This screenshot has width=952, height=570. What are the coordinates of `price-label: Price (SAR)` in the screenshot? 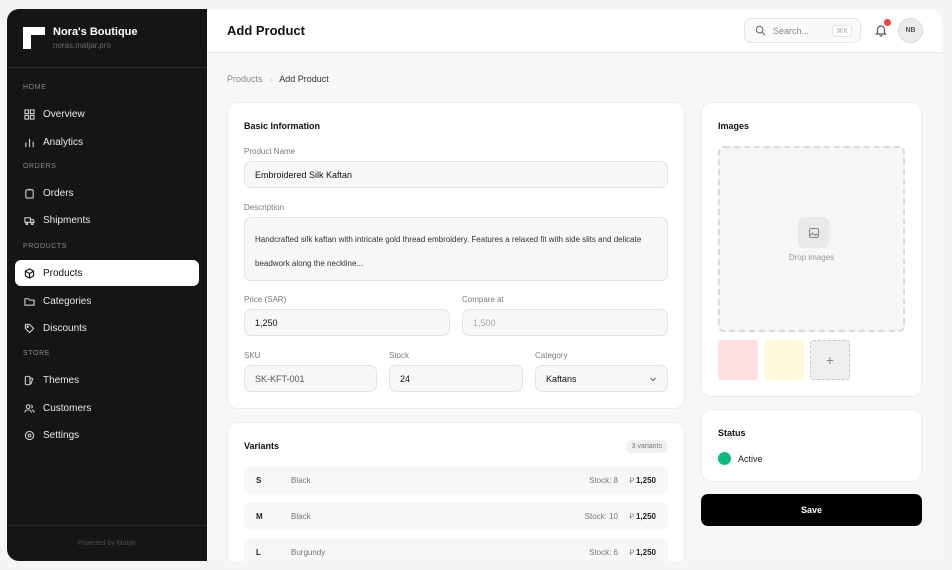 It's located at (265, 299).